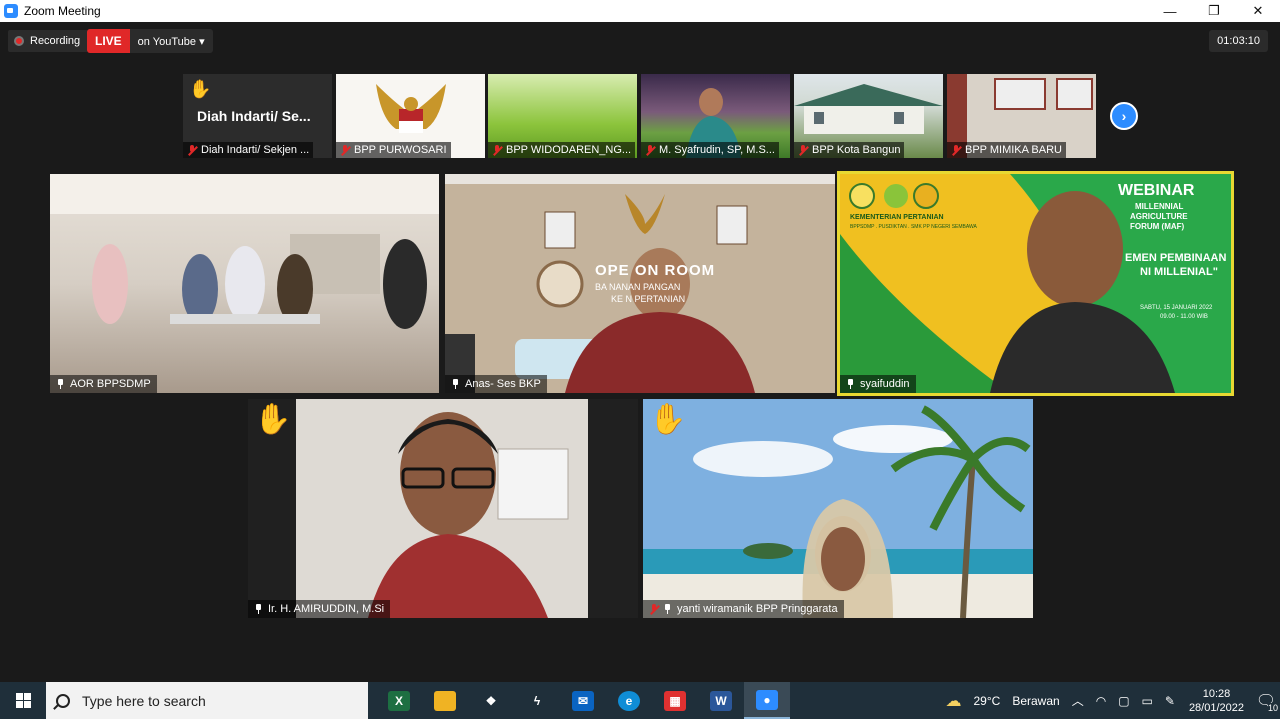  I want to click on taskbar-app-zoom: ●, so click(767, 700).